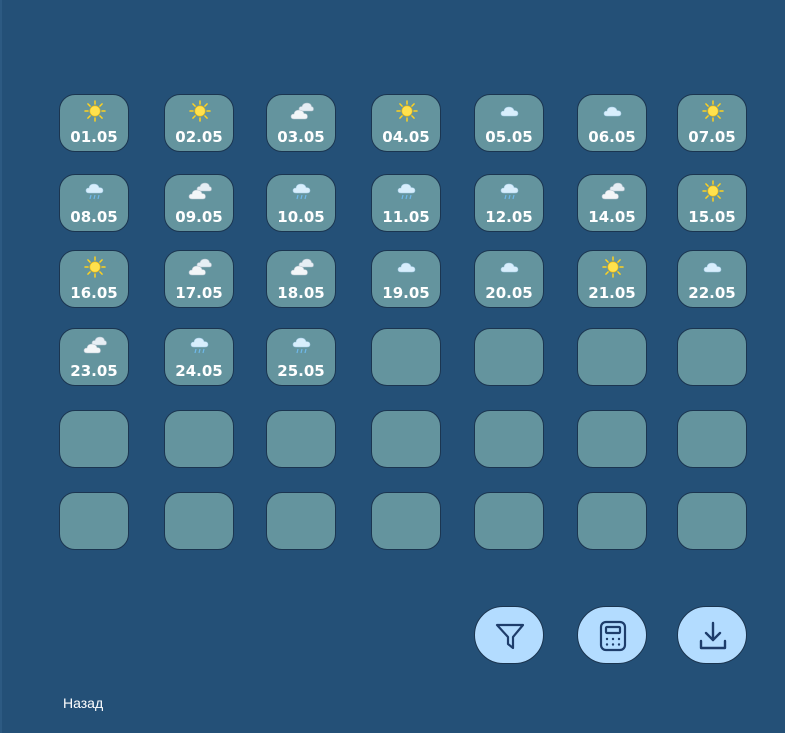  What do you see at coordinates (301, 357) in the screenshot?
I see `day-cell: 25.05` at bounding box center [301, 357].